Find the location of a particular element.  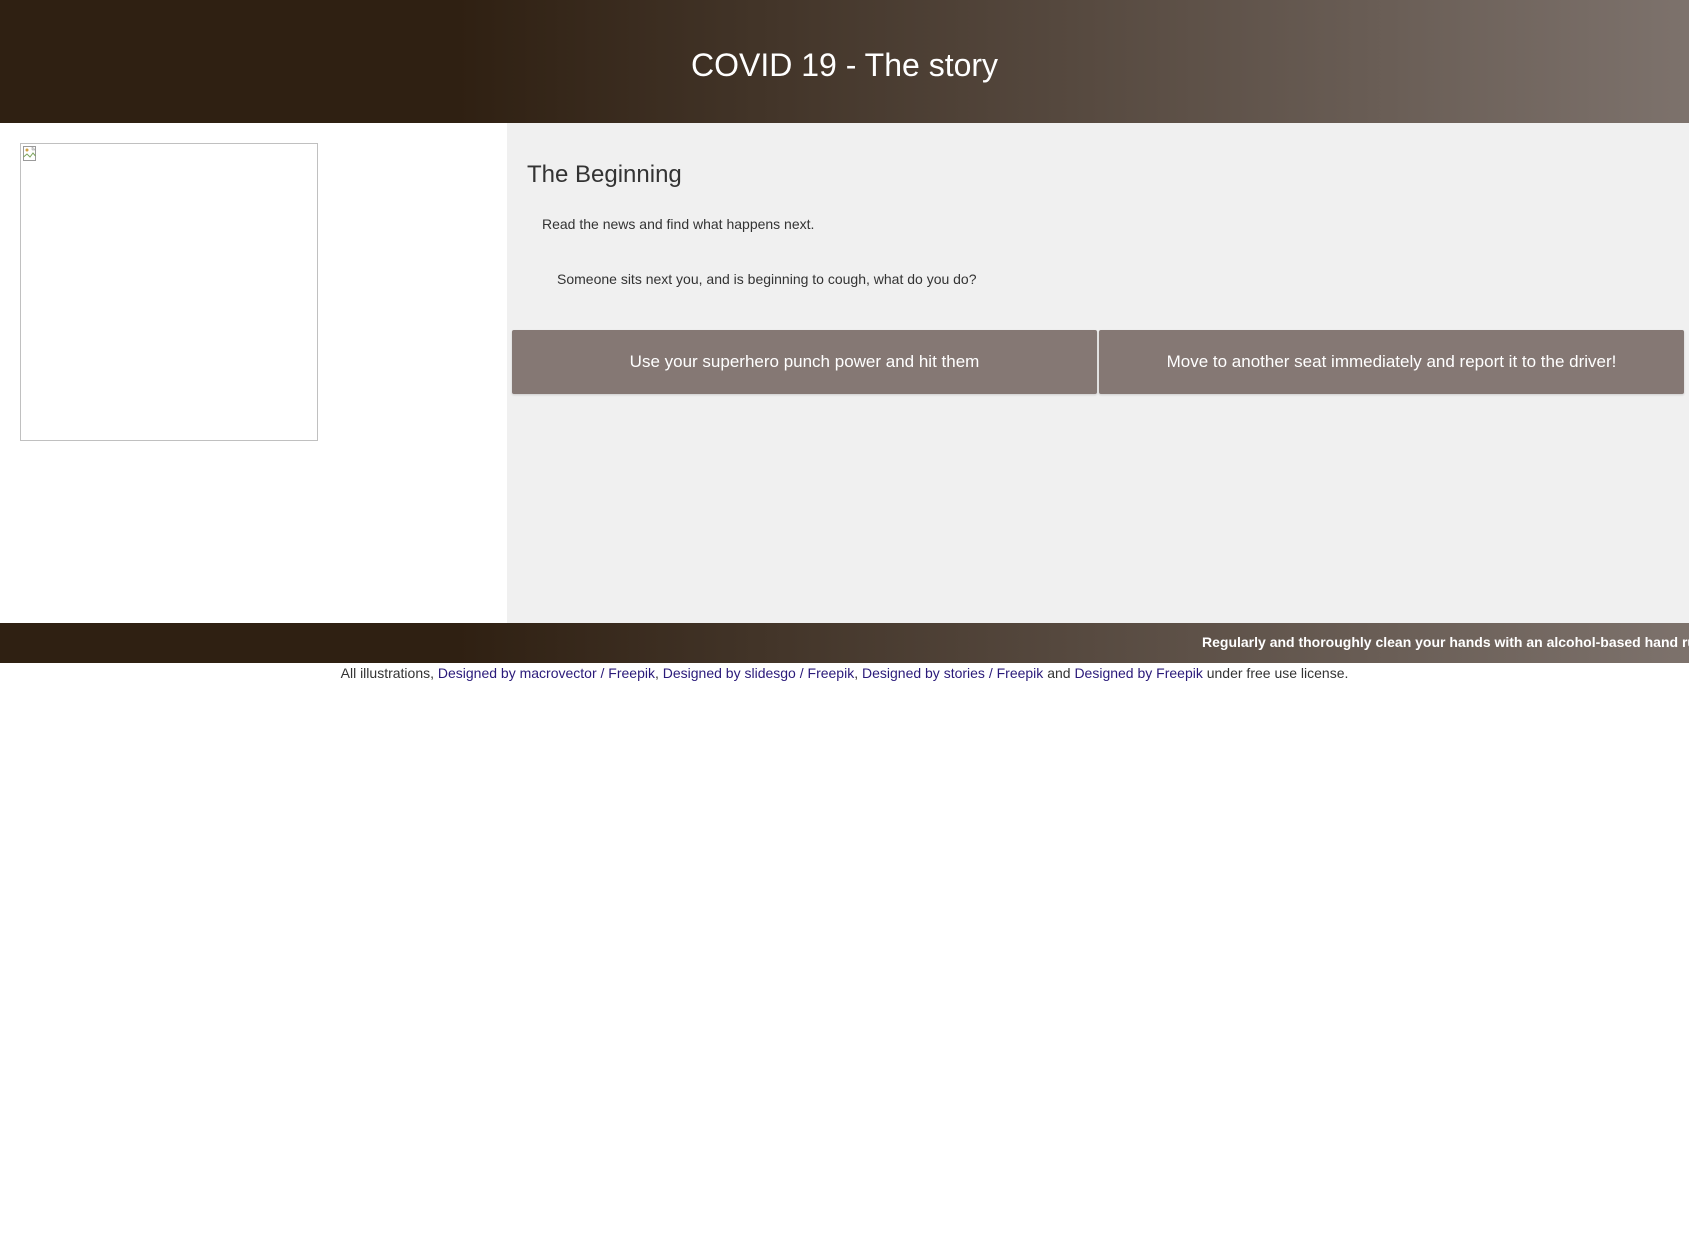

broken-image-icon is located at coordinates (30, 153).